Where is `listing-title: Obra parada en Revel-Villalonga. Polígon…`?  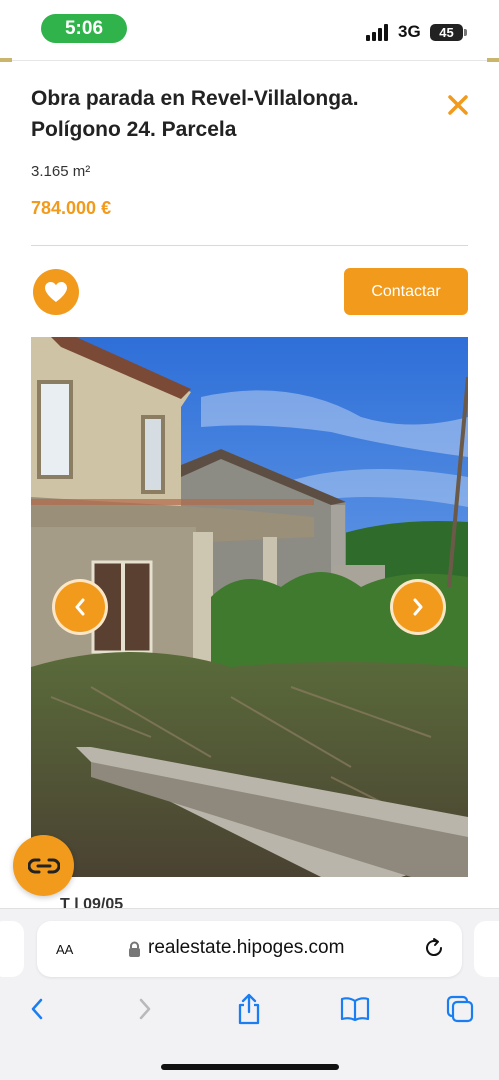
listing-title: Obra parada en Revel-Villalonga. Polígon… is located at coordinates (195, 114).